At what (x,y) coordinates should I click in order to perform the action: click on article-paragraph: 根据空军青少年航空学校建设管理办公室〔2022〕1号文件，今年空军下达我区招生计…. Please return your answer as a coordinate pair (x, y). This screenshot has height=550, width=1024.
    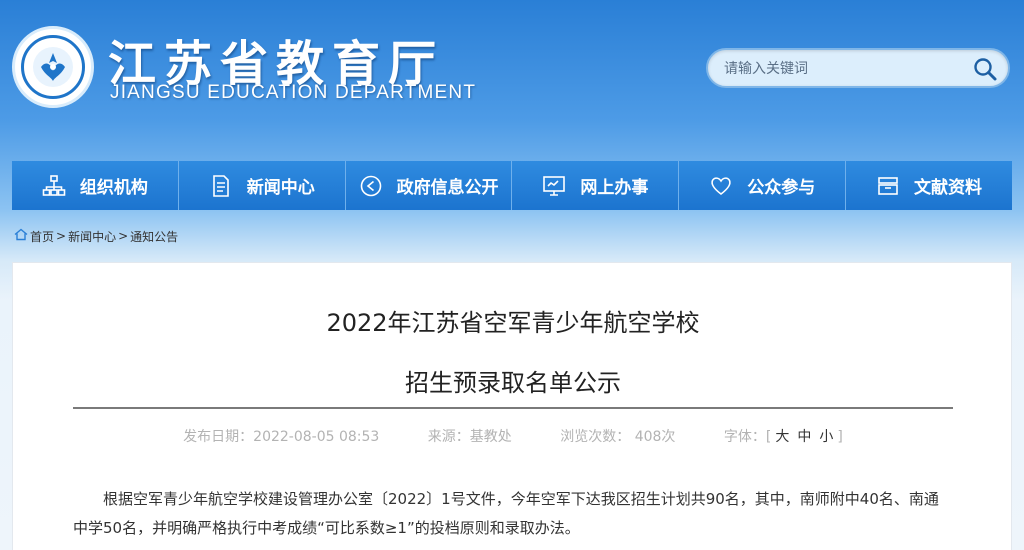
    Looking at the image, I should click on (506, 513).